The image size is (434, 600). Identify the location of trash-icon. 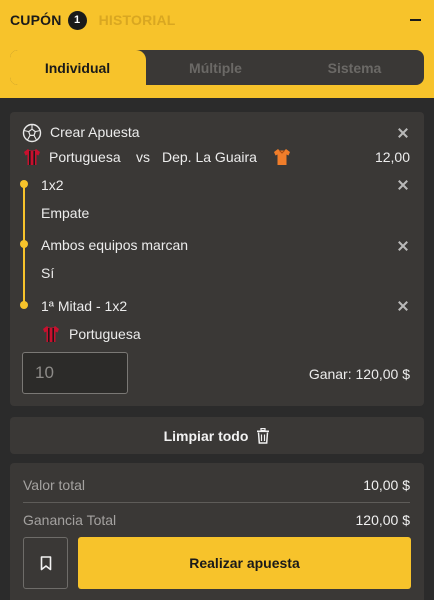
(263, 435).